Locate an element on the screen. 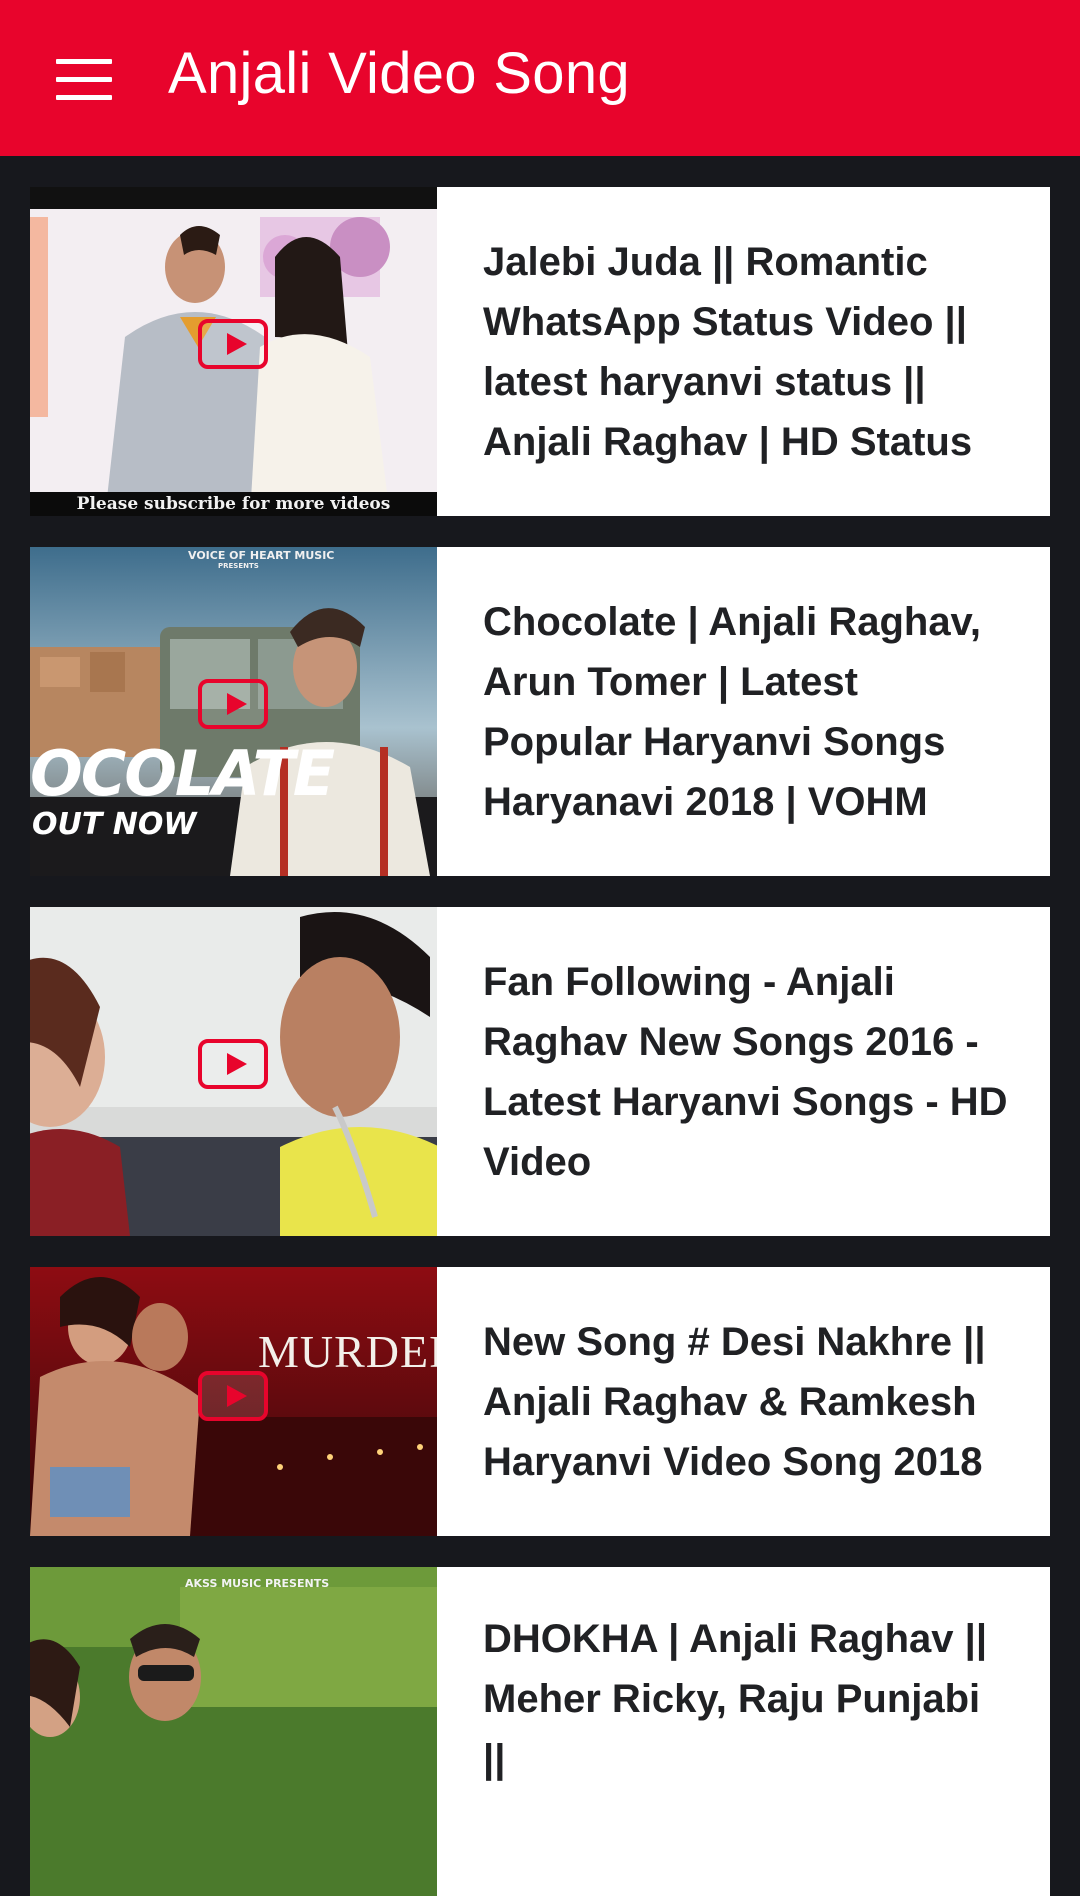  thumbnail-label: AKSS MUSIC PRESENTS is located at coordinates (257, 1583).